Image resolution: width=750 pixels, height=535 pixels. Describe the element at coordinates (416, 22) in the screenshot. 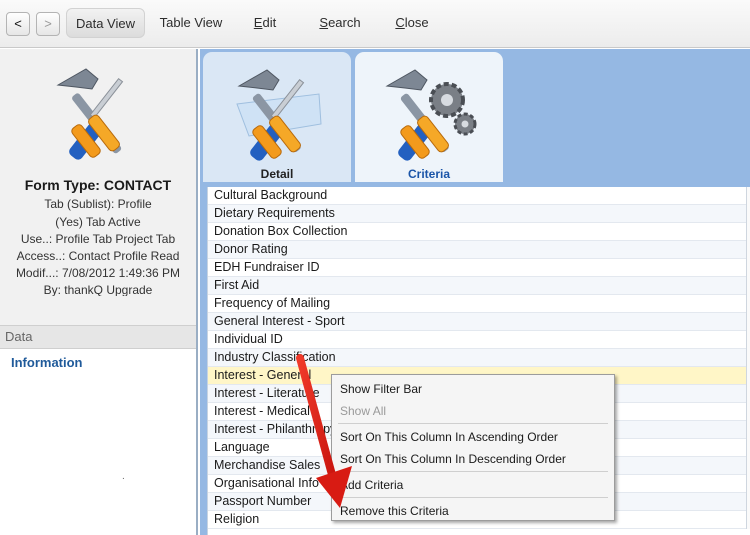

I see `close-label: lose` at that location.